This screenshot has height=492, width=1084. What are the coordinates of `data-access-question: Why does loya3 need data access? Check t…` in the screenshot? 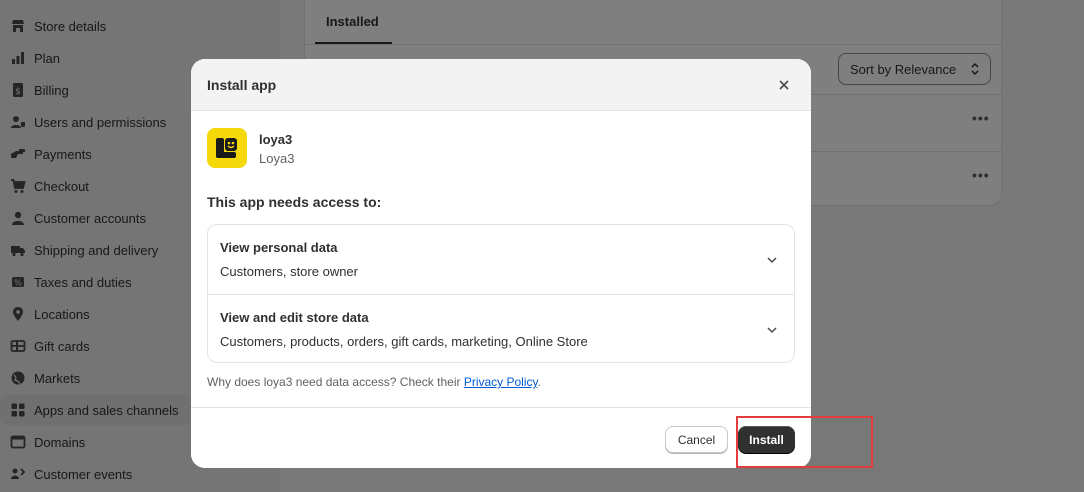 It's located at (335, 382).